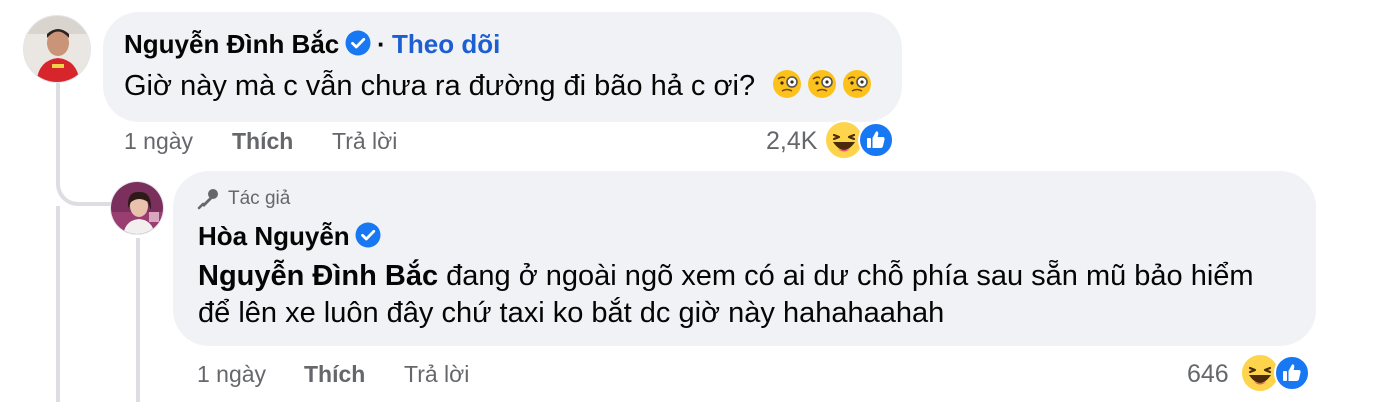 The image size is (1396, 402). What do you see at coordinates (231, 374) in the screenshot?
I see `reply-timestamp: 1 ngày` at bounding box center [231, 374].